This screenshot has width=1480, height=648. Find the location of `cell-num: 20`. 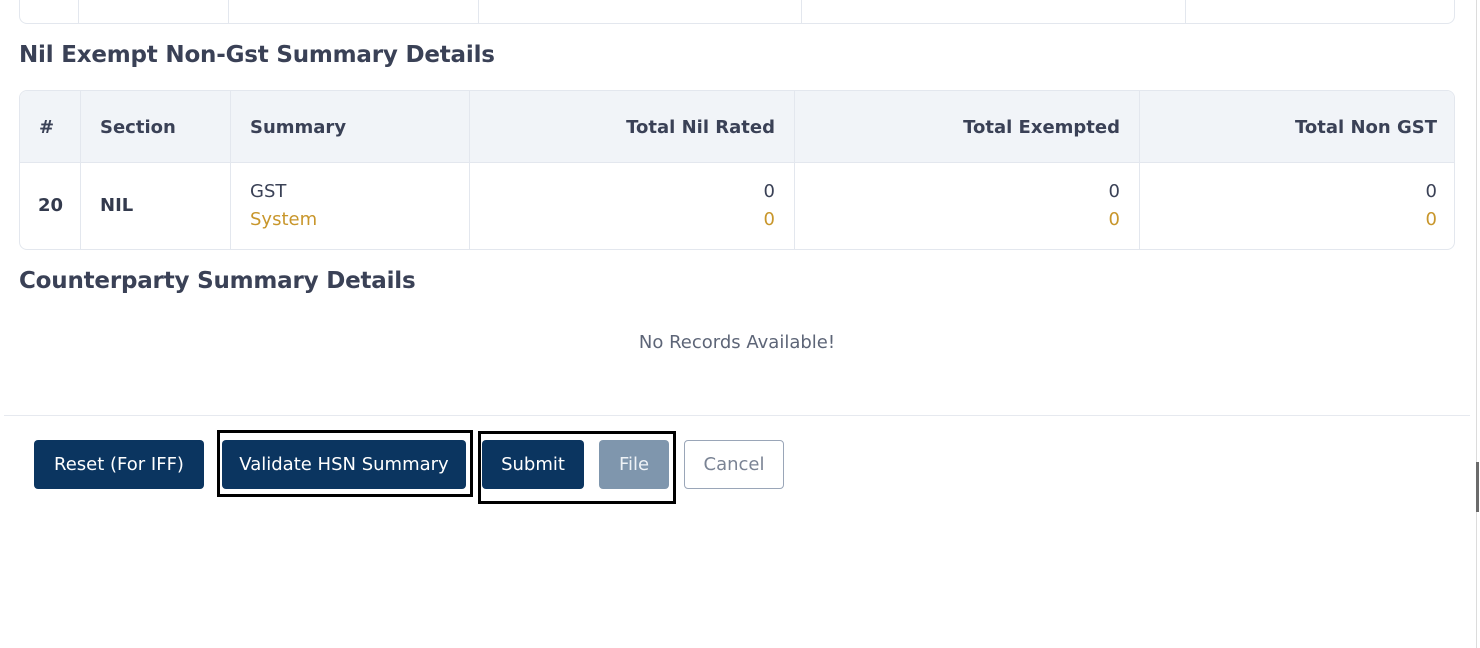

cell-num: 20 is located at coordinates (50, 206).